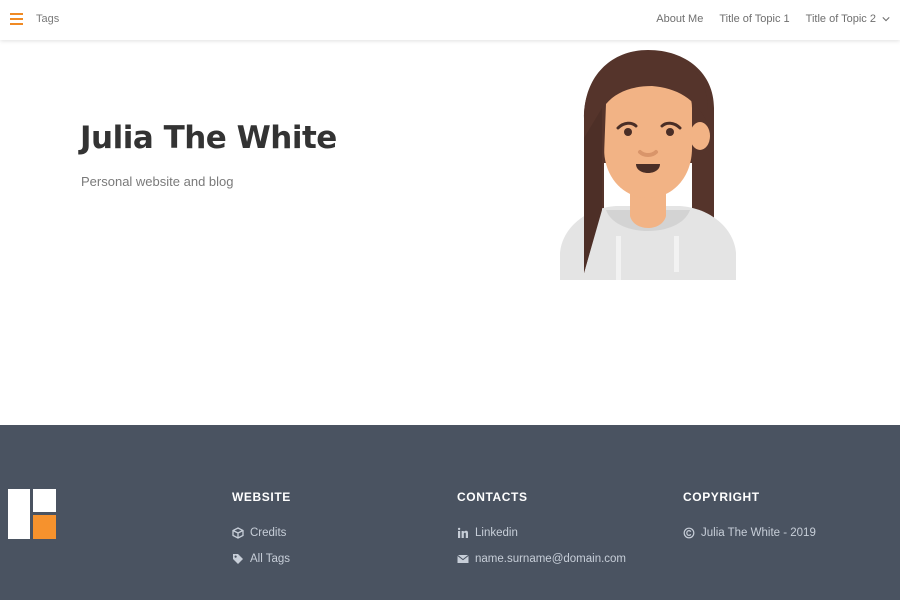 The image size is (900, 600). Describe the element at coordinates (238, 559) in the screenshot. I see `tag-icon` at that location.